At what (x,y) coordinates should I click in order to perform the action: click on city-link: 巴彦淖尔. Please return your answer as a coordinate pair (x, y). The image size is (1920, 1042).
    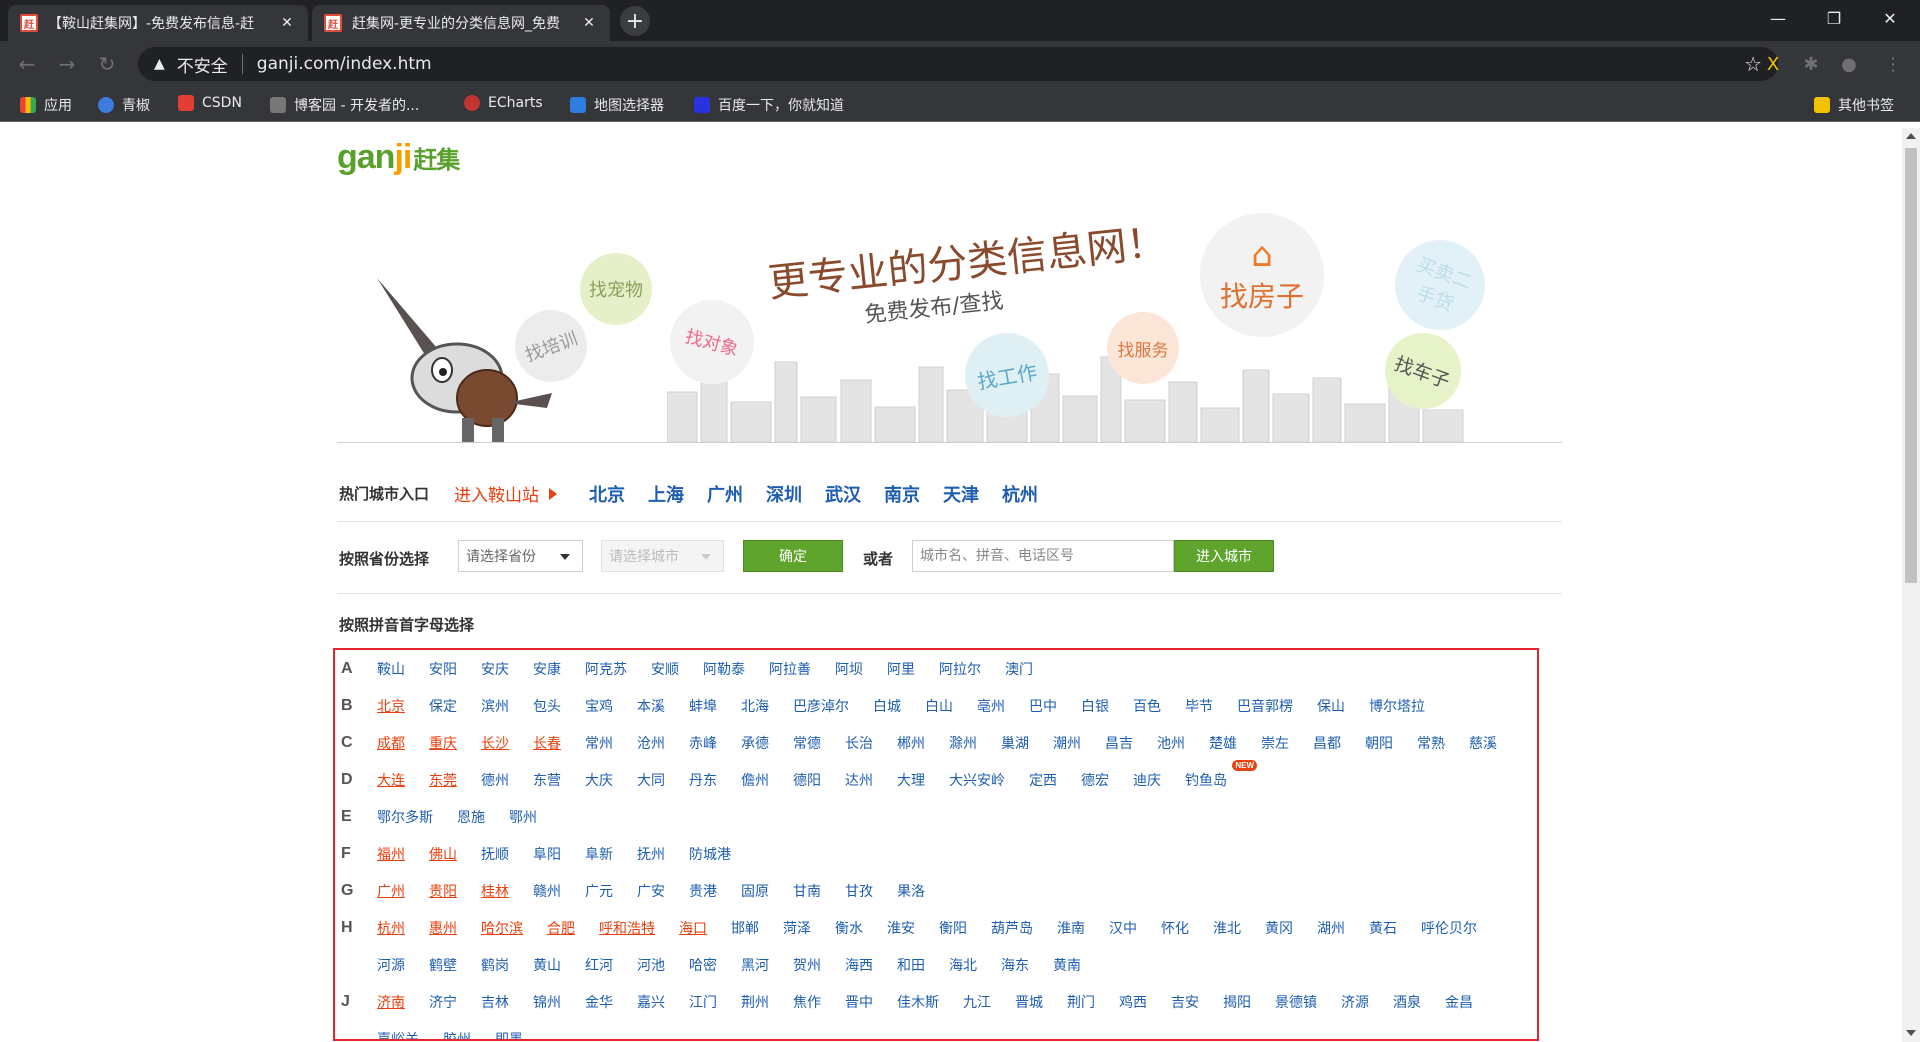
    Looking at the image, I should click on (821, 706).